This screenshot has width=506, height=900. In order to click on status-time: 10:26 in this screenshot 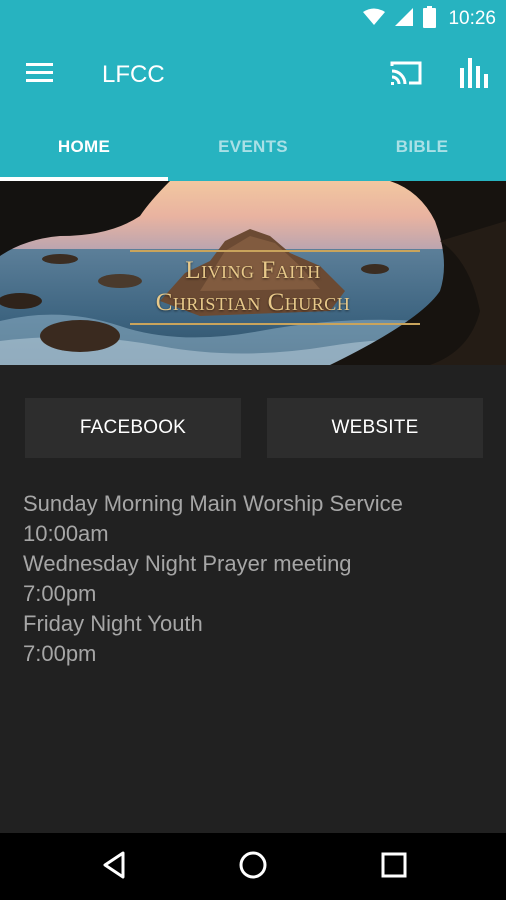, I will do `click(472, 18)`.